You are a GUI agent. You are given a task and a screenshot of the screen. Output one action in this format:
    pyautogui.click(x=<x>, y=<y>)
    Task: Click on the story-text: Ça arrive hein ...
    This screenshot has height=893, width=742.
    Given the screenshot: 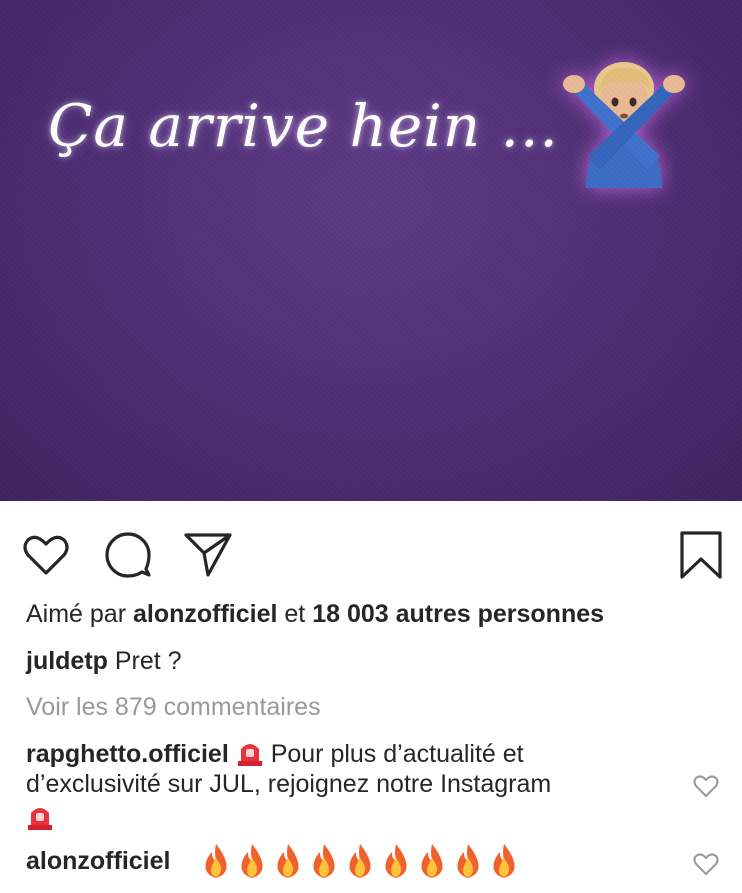 What is the action you would take?
    pyautogui.click(x=303, y=126)
    